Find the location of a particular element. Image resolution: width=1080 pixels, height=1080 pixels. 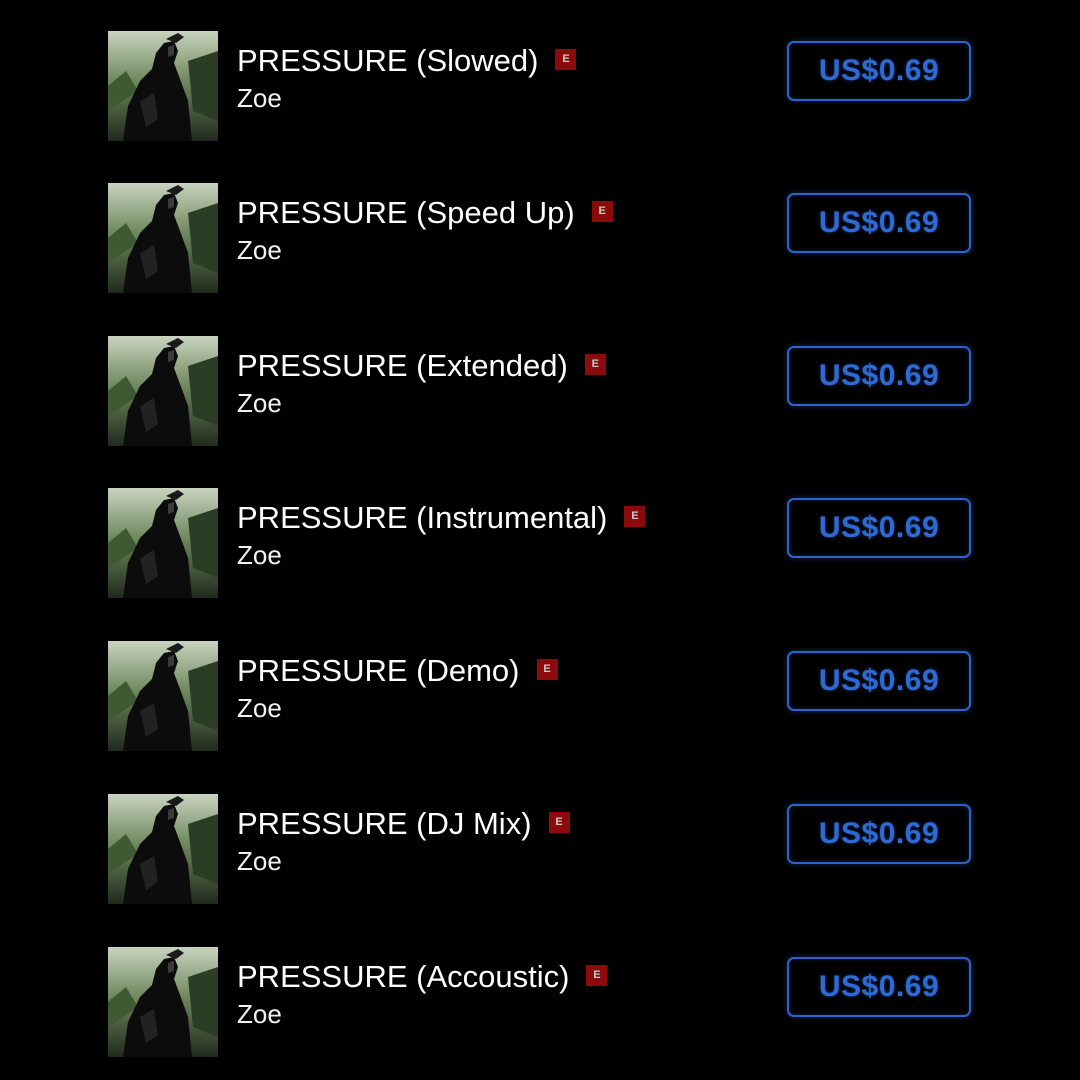

track-row: PRESSURE (DJ Mix) E Zoe US$0.69 is located at coordinates (540, 849).